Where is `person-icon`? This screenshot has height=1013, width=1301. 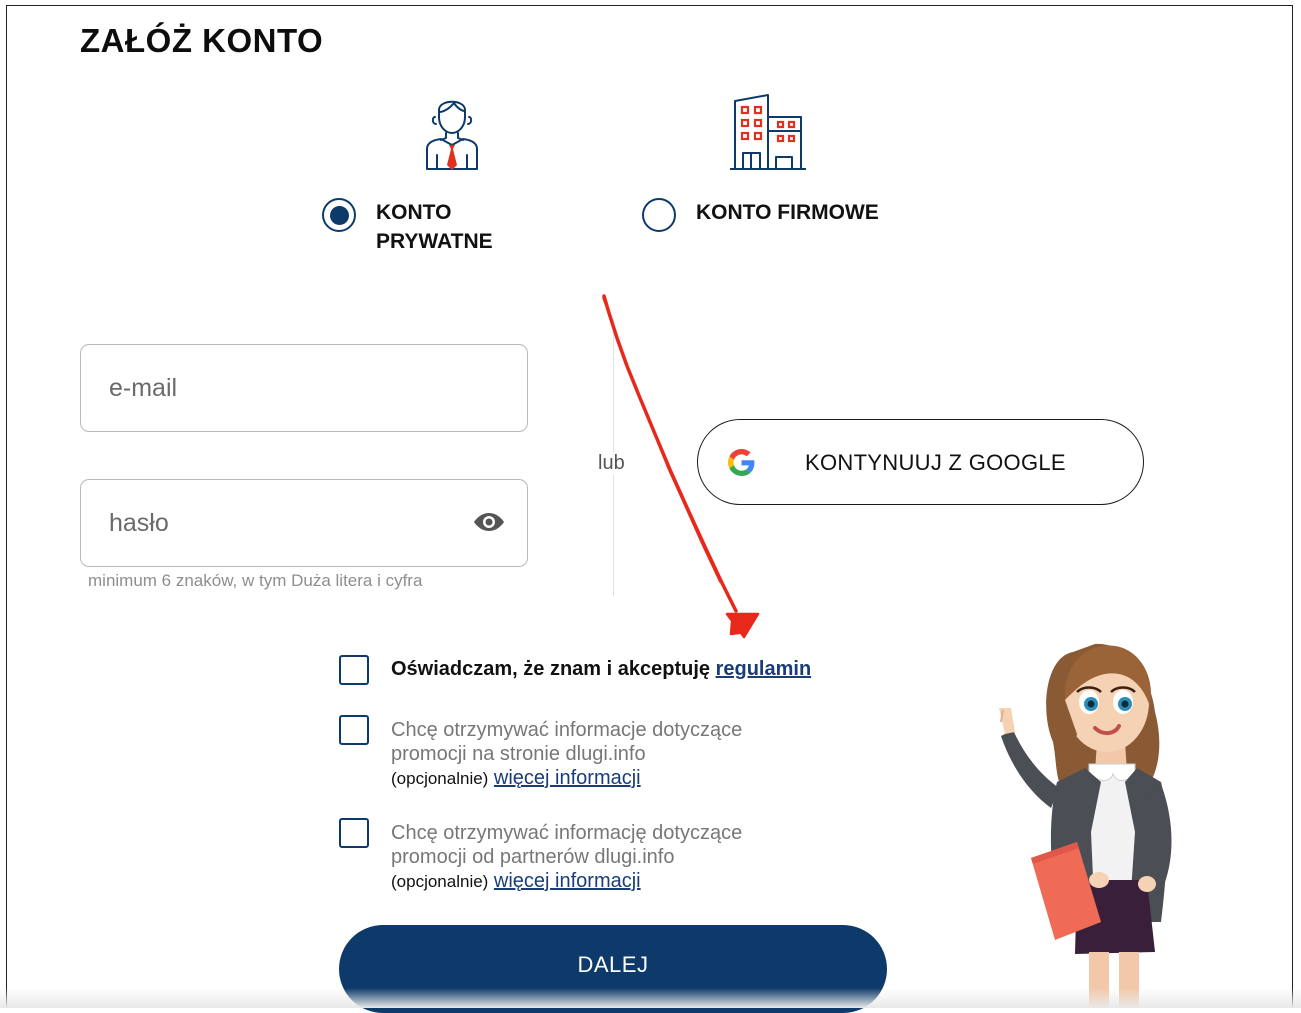 person-icon is located at coordinates (452, 135).